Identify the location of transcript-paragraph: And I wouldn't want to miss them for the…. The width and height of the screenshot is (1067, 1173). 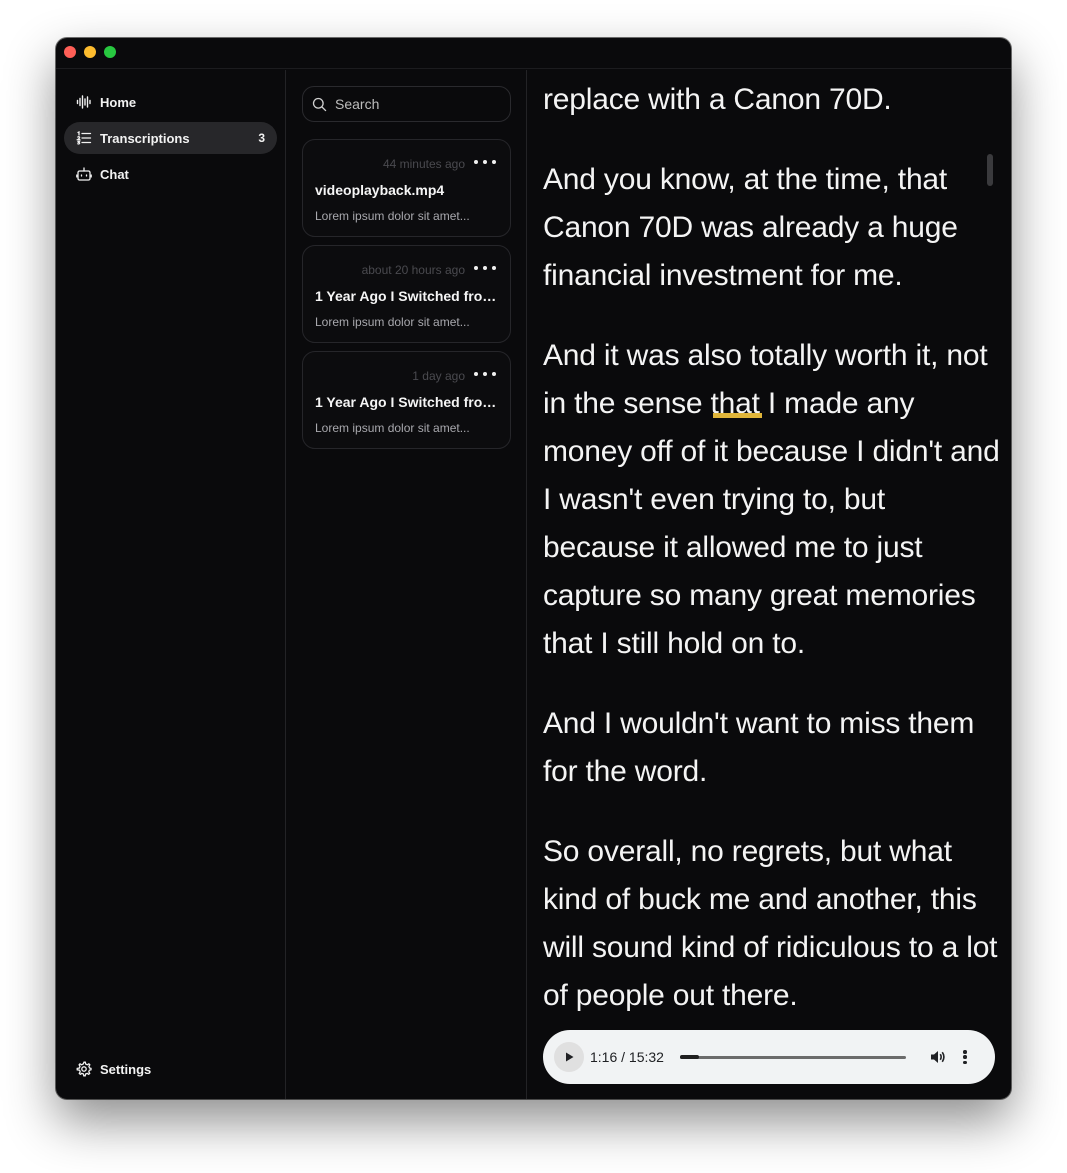
(759, 747).